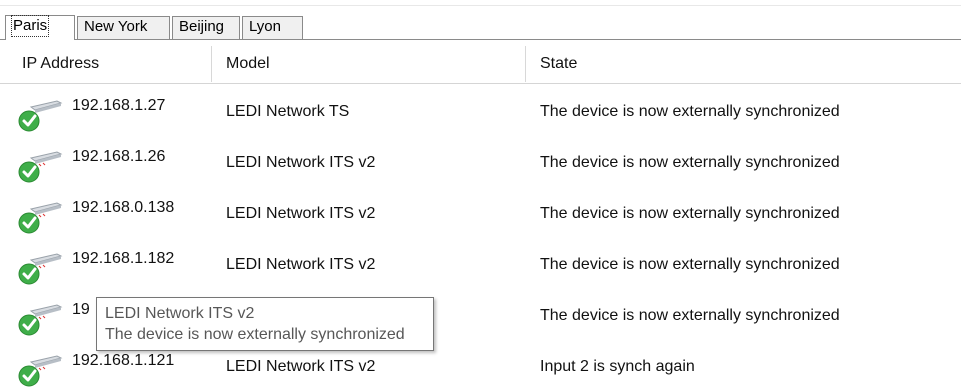  I want to click on column-header-row: IP Address Model State, so click(480, 64).